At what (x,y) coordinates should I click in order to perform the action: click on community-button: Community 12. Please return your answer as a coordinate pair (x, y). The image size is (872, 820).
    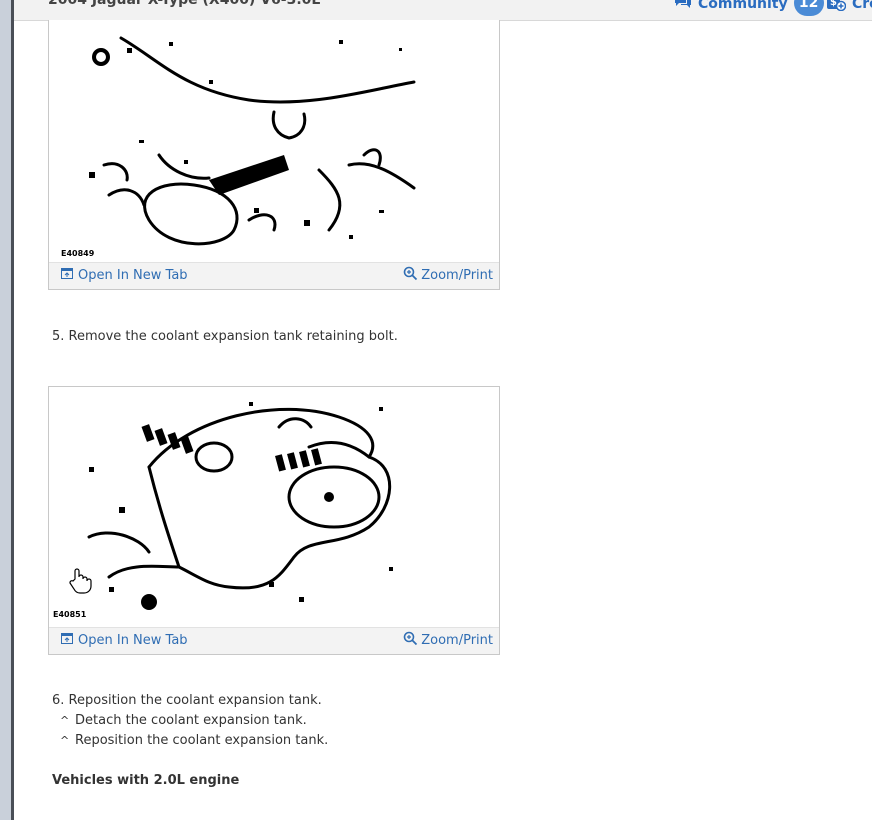
    Looking at the image, I should click on (749, 8).